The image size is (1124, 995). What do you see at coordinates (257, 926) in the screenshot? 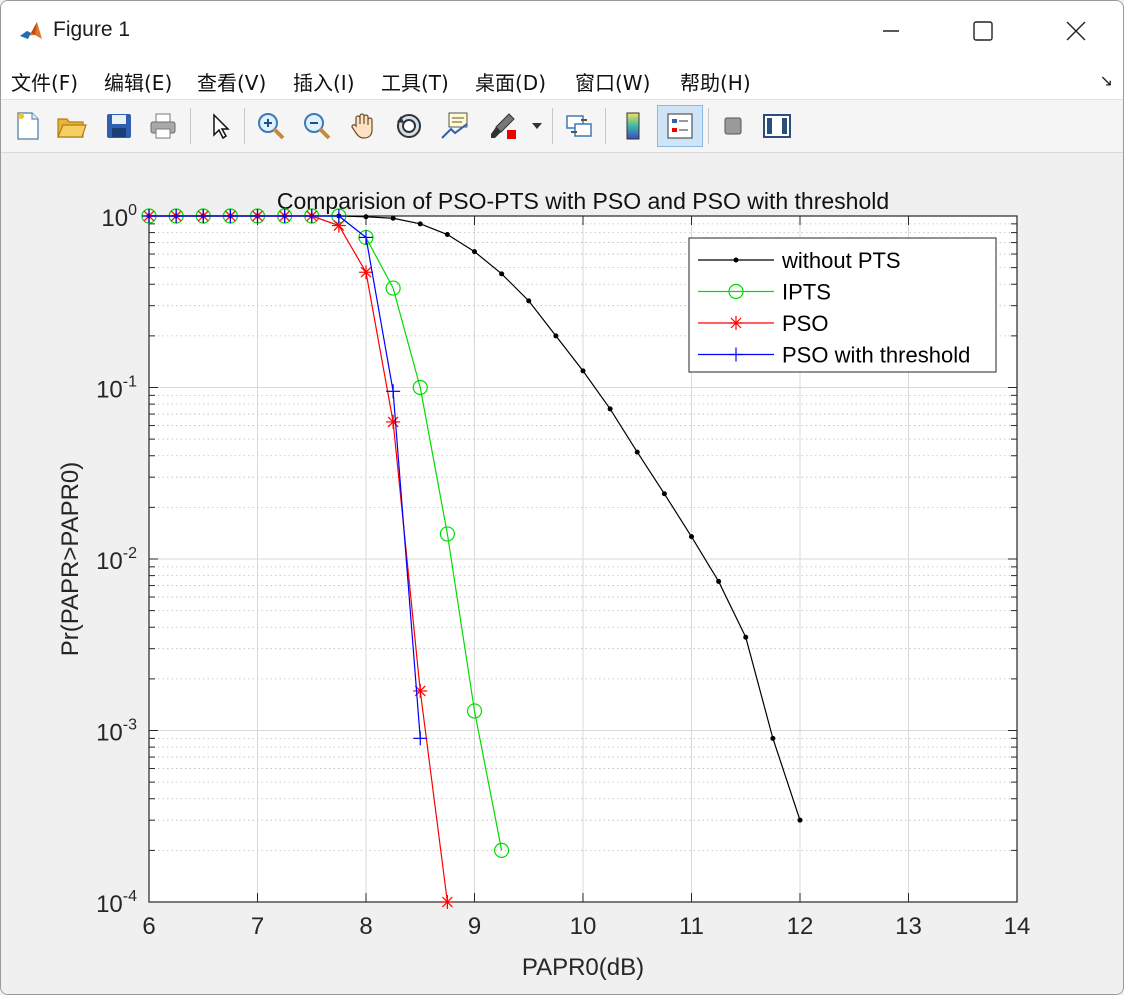
I see `x-tick-label: 7` at bounding box center [257, 926].